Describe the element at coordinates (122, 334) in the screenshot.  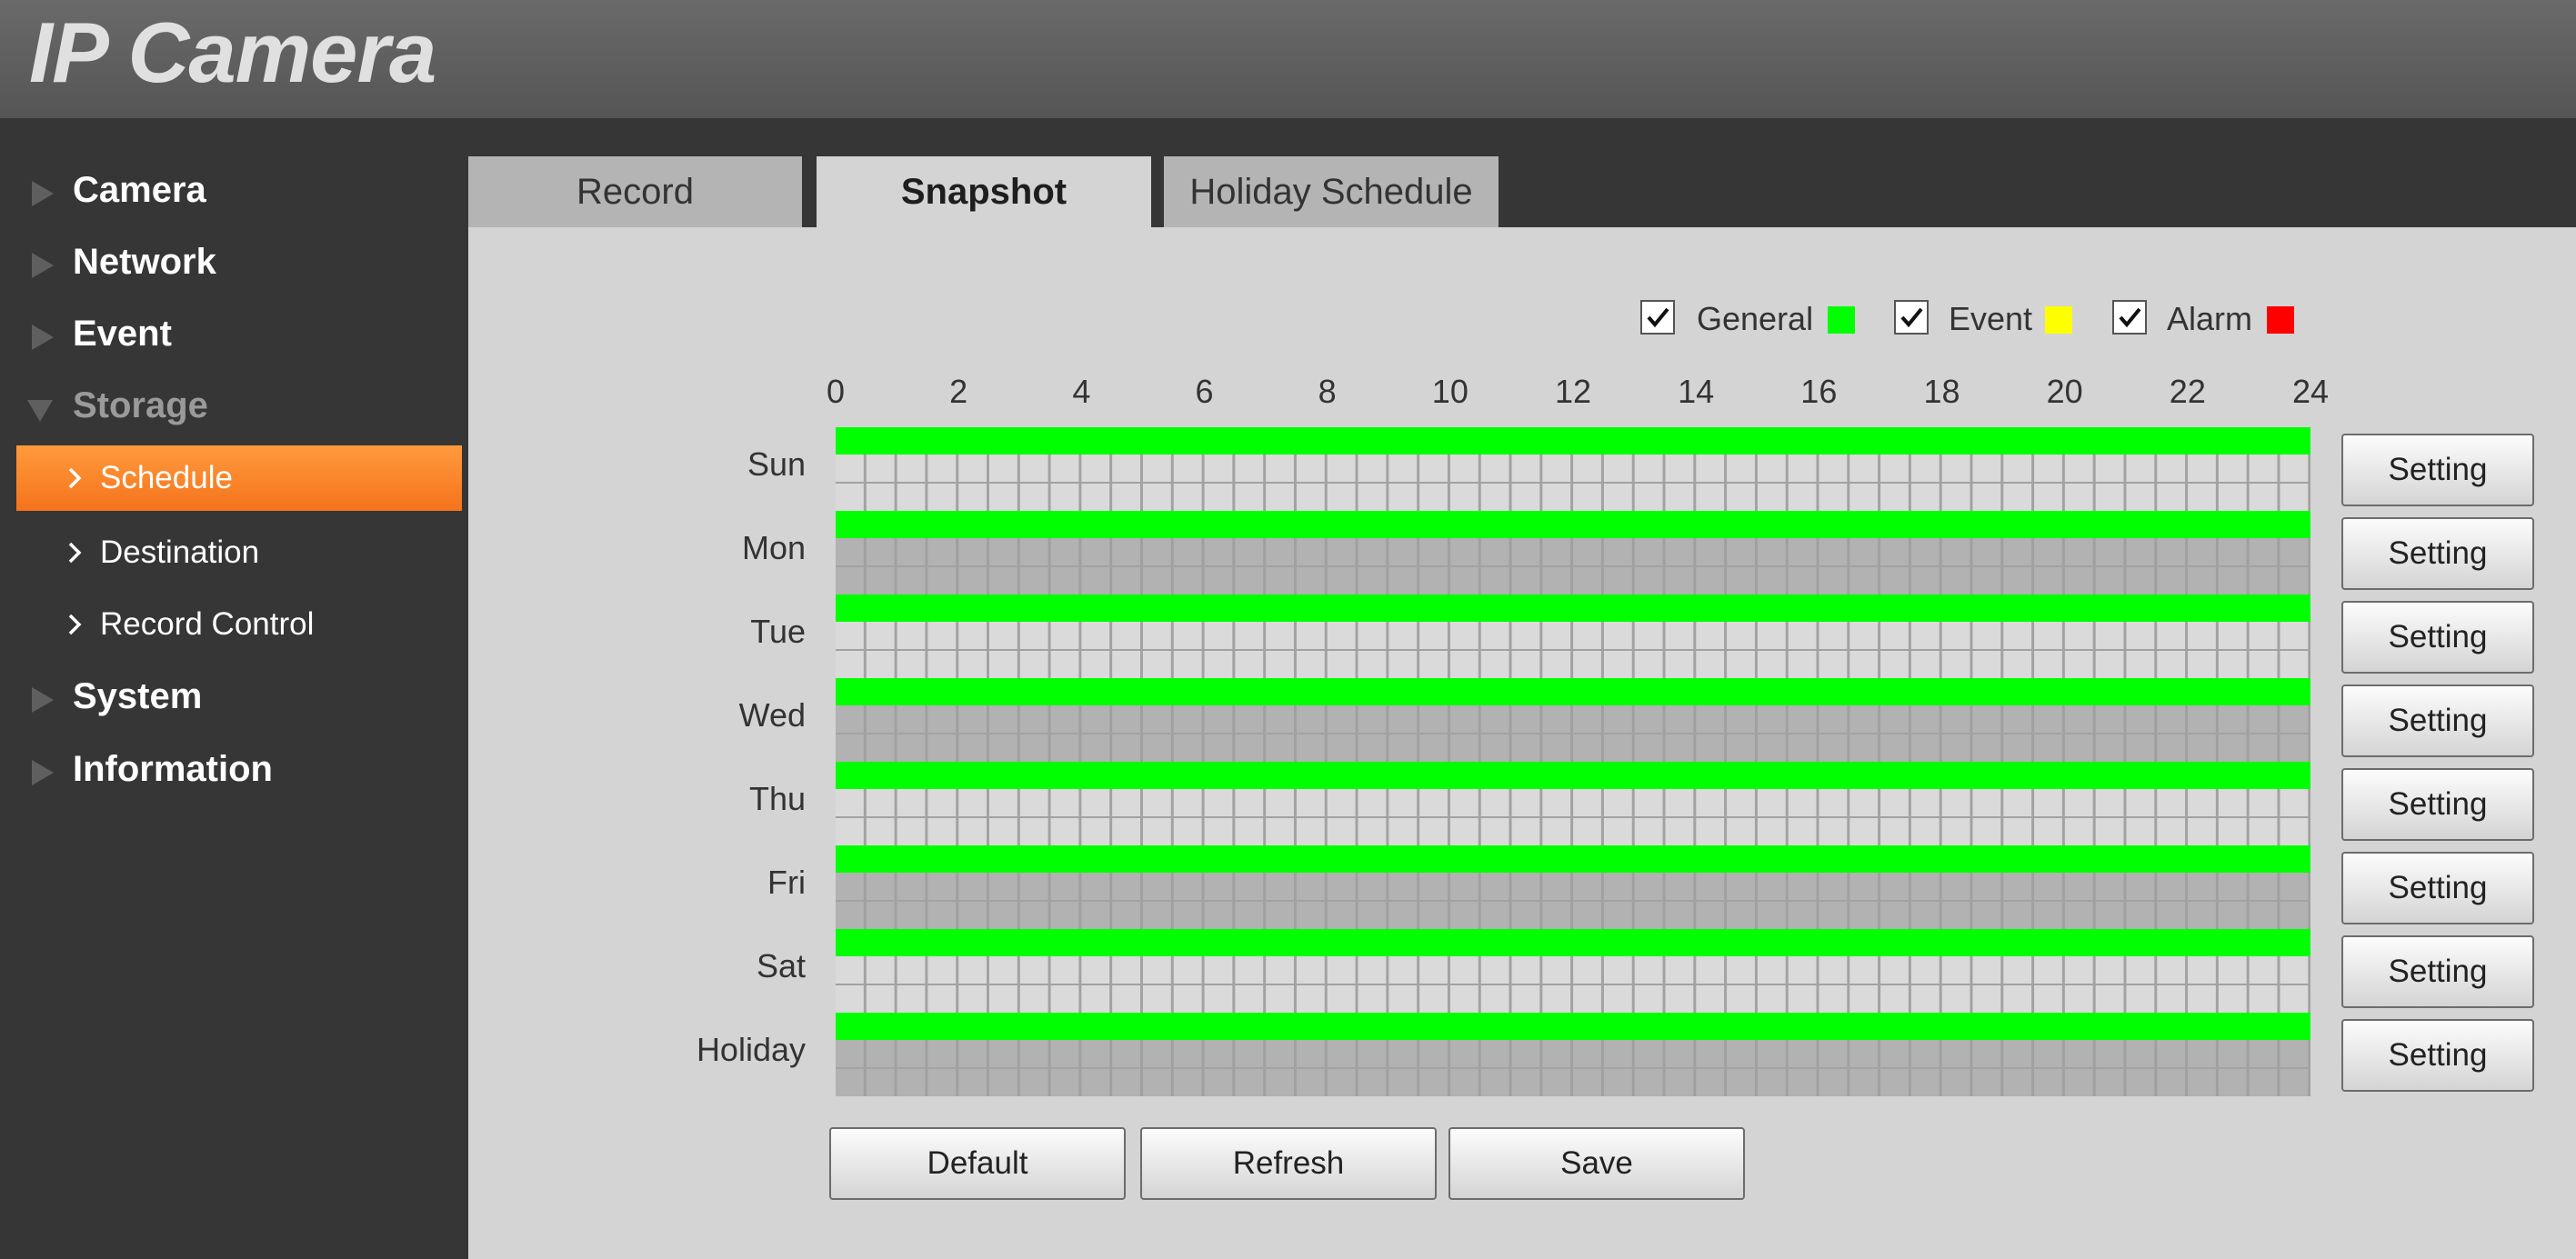
I see `sidebar-item-label: Event` at that location.